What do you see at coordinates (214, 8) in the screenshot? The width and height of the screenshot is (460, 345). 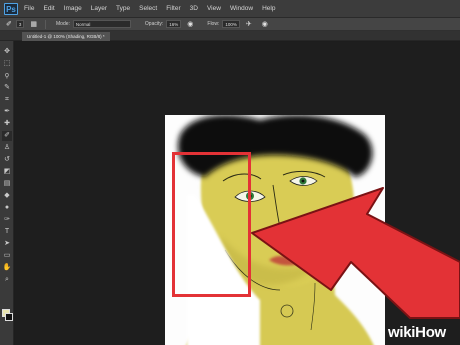 I see `menu-view: View` at bounding box center [214, 8].